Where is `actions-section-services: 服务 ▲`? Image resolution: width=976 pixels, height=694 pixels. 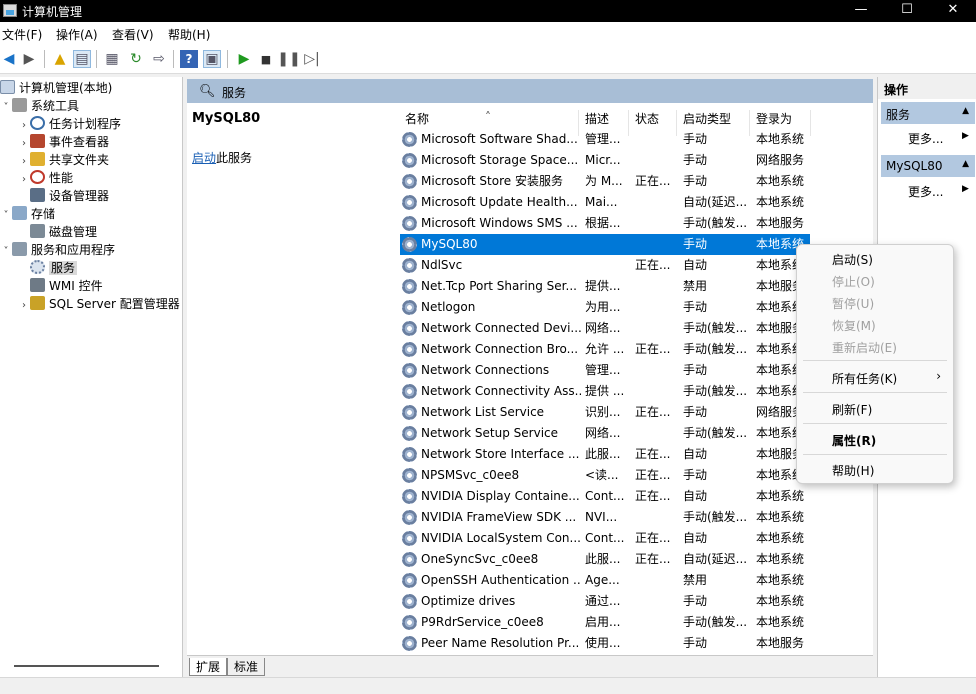
actions-section-services: 服务 ▲ is located at coordinates (928, 113).